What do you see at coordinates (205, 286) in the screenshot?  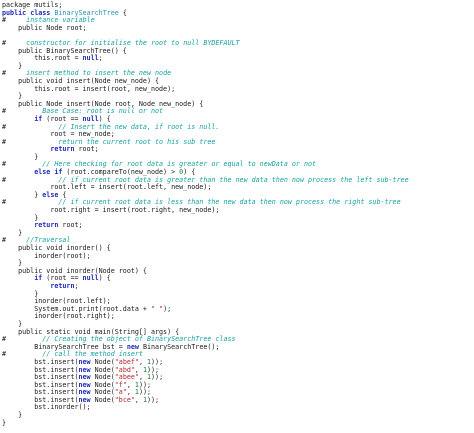 I see `code-line: return;` at bounding box center [205, 286].